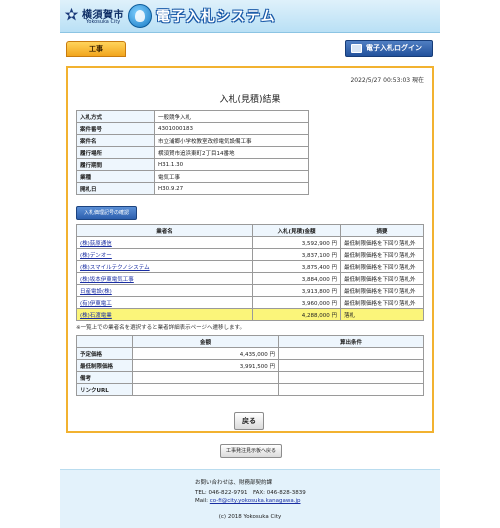 The image size is (500, 528). I want to click on info-value: 横須賀市追浜東町2丁目14番地, so click(231, 152).